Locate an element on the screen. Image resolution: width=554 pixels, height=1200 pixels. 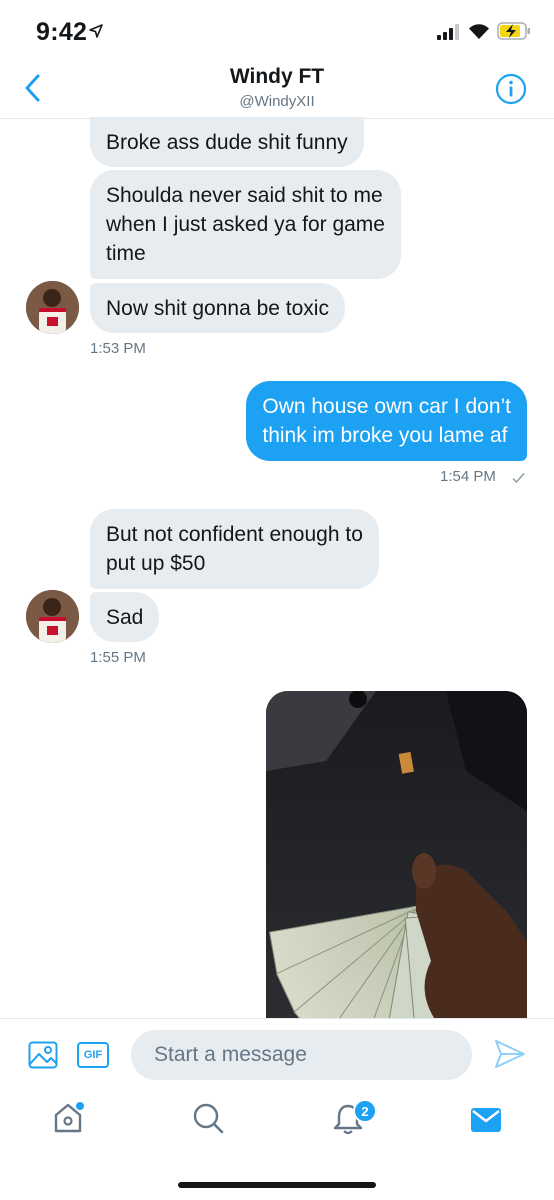
gif-button: GIF is located at coordinates (93, 1055).